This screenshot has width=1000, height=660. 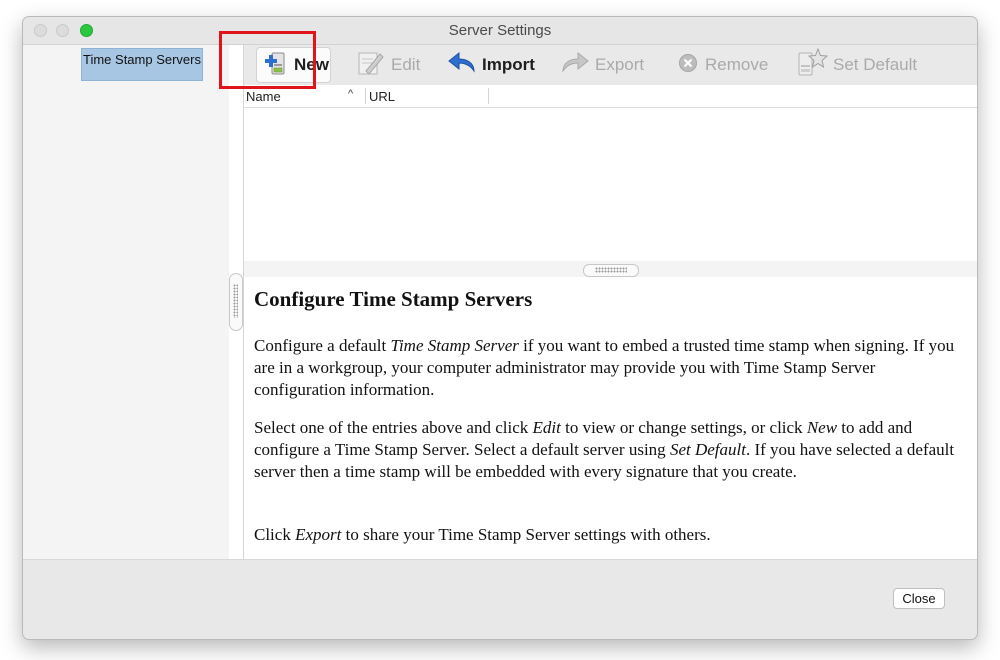 I want to click on horizontal-splitter, so click(x=610, y=269).